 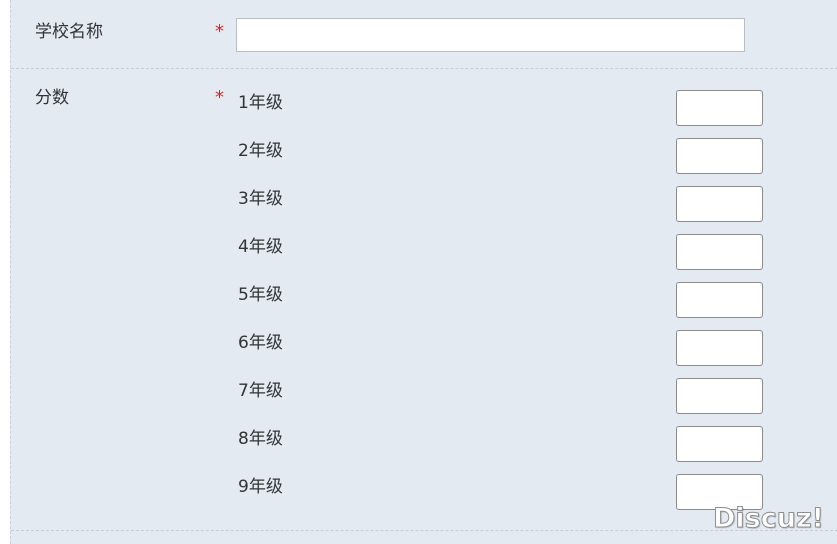 I want to click on school-name-label: 学校名称, so click(x=69, y=32).